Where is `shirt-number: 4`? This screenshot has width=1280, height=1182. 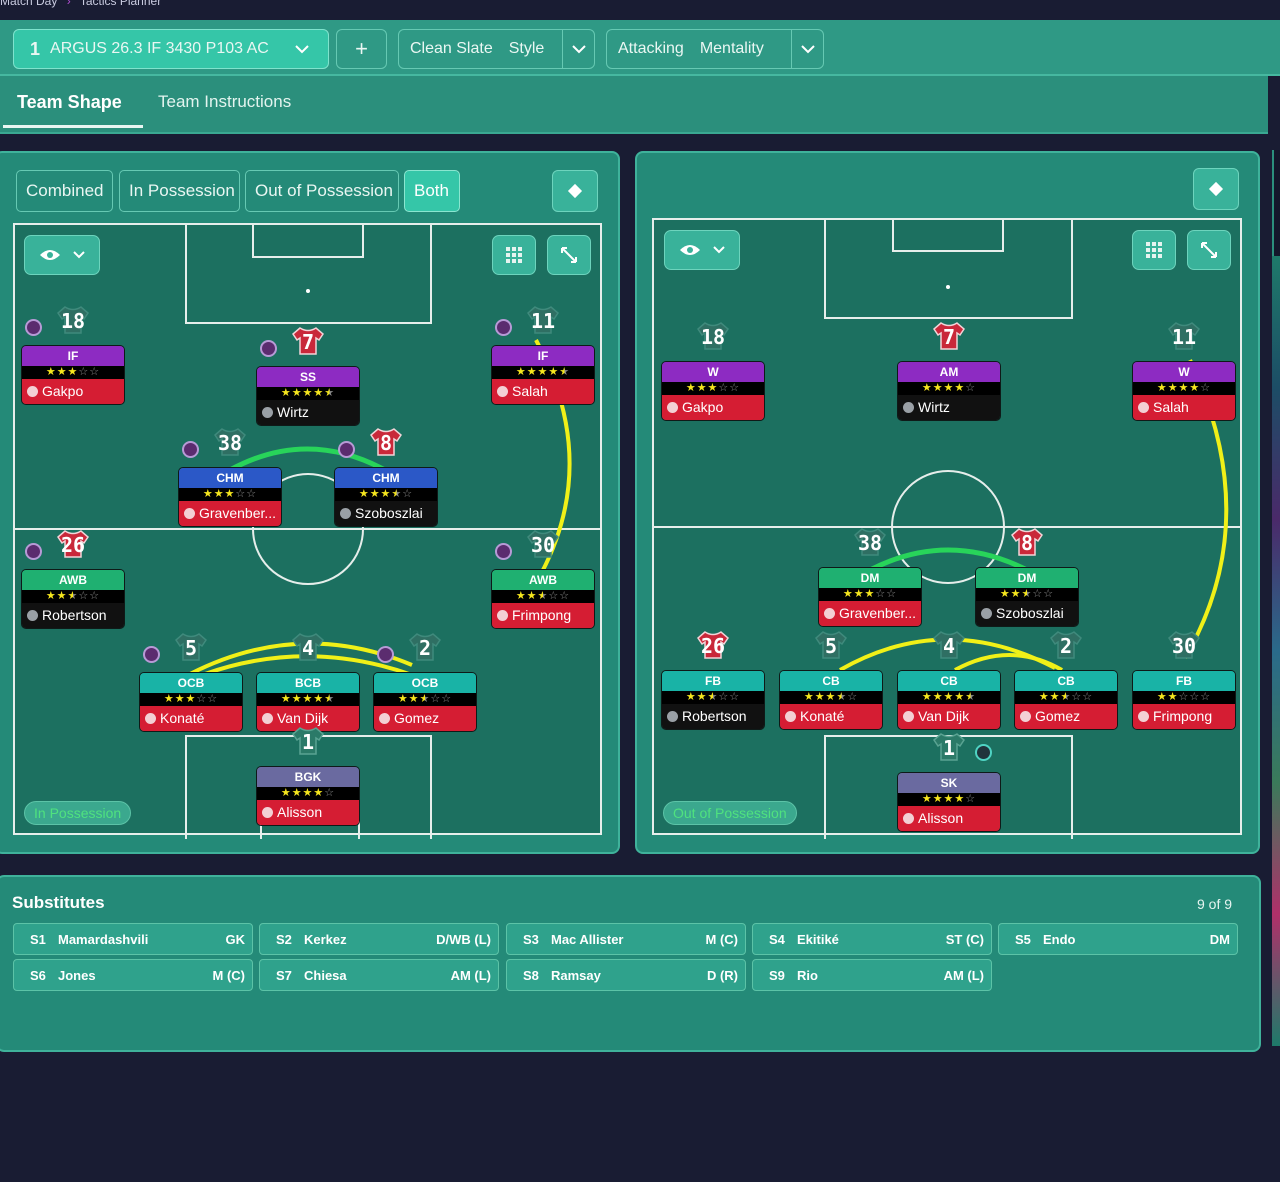 shirt-number: 4 is located at coordinates (308, 648).